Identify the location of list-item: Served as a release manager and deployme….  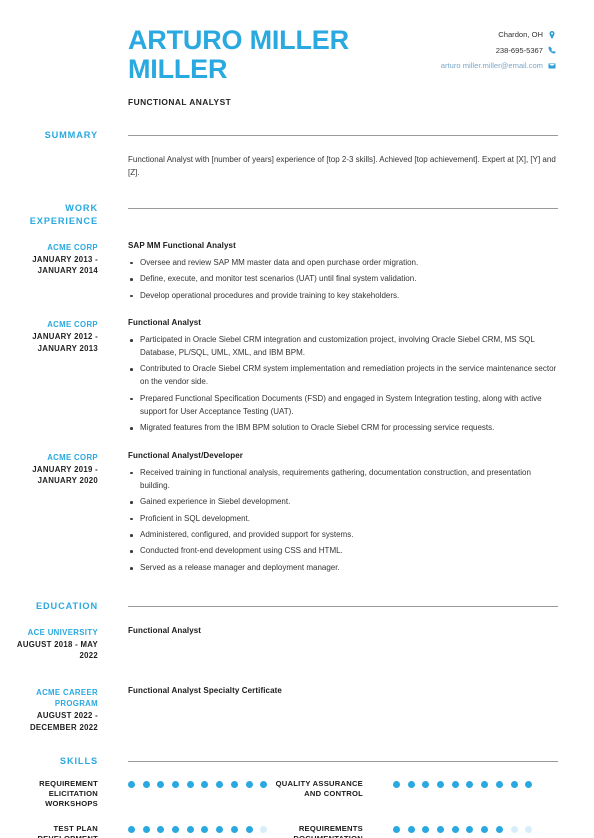
(343, 568).